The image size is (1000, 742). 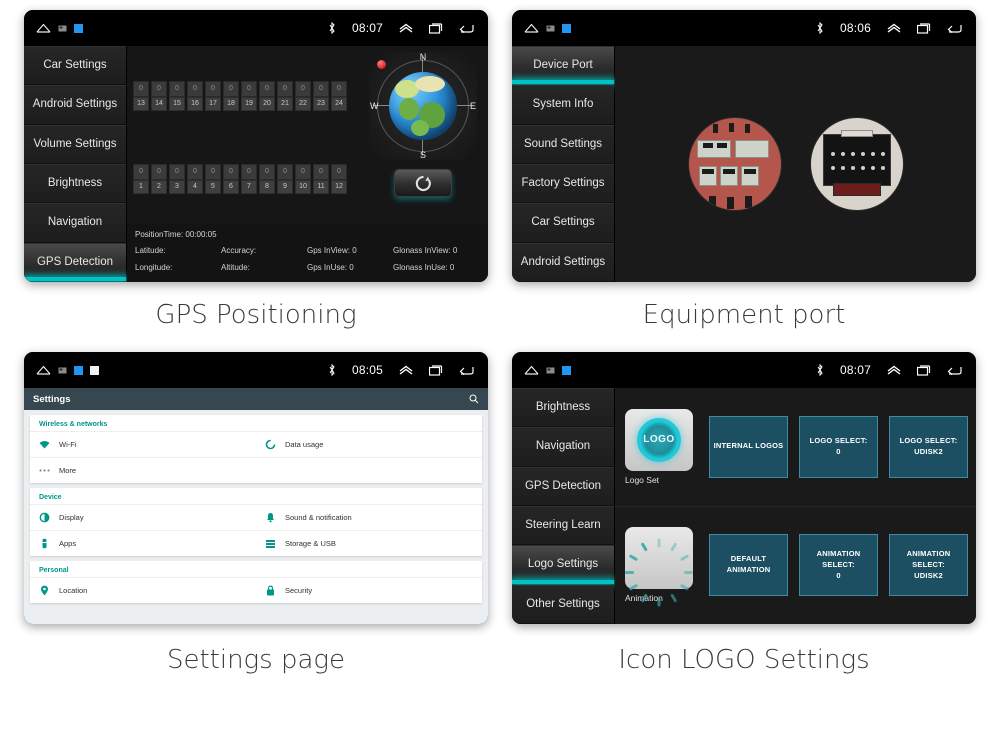 What do you see at coordinates (838, 446) in the screenshot?
I see `logo-select-0-button: LOGO SELECT: 0` at bounding box center [838, 446].